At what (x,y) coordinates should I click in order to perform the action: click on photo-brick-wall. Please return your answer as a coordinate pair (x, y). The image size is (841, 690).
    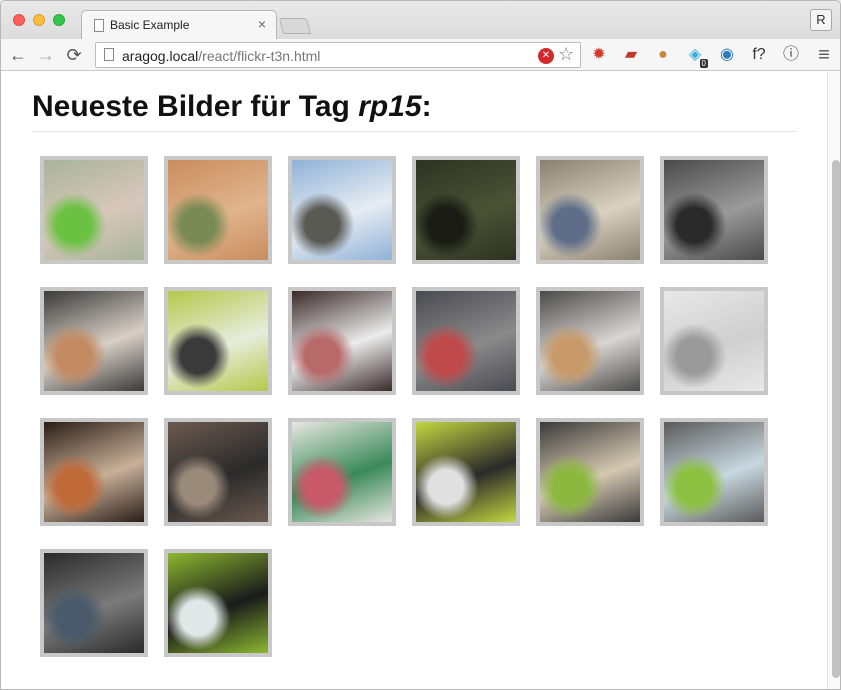
    Looking at the image, I should click on (218, 210).